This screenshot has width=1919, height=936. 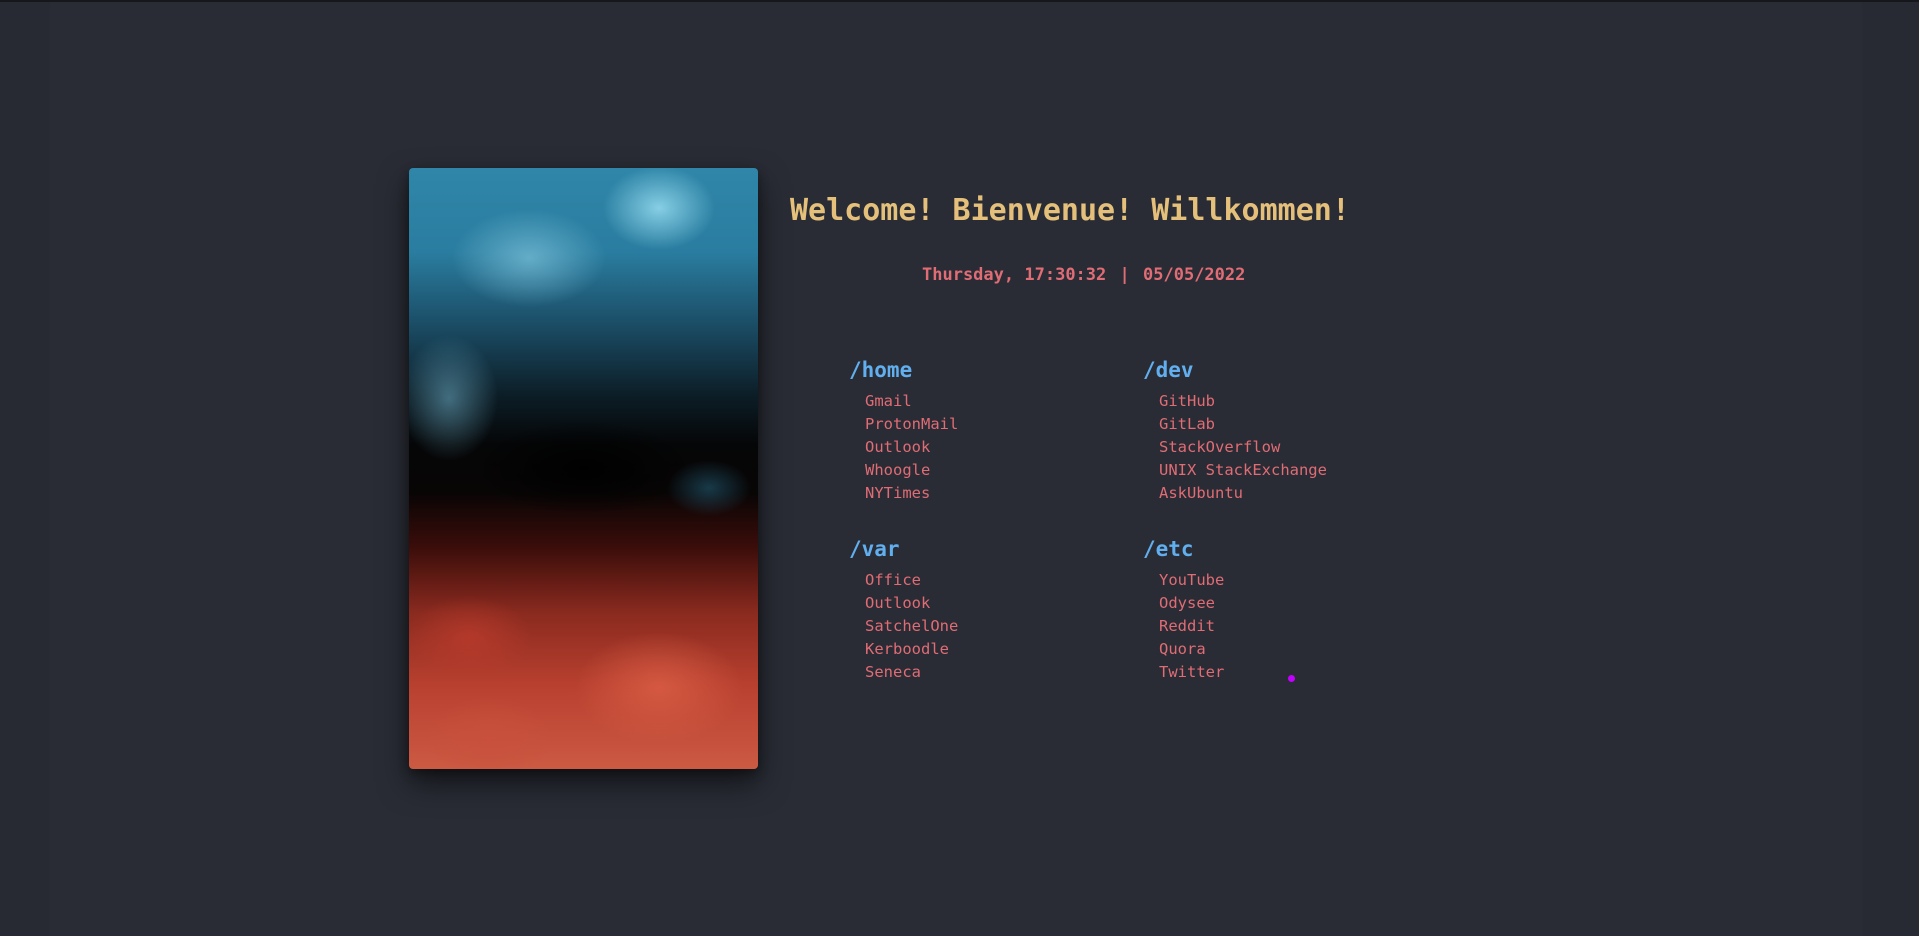 What do you see at coordinates (1281, 446) in the screenshot?
I see `list-item: StackOverflow` at bounding box center [1281, 446].